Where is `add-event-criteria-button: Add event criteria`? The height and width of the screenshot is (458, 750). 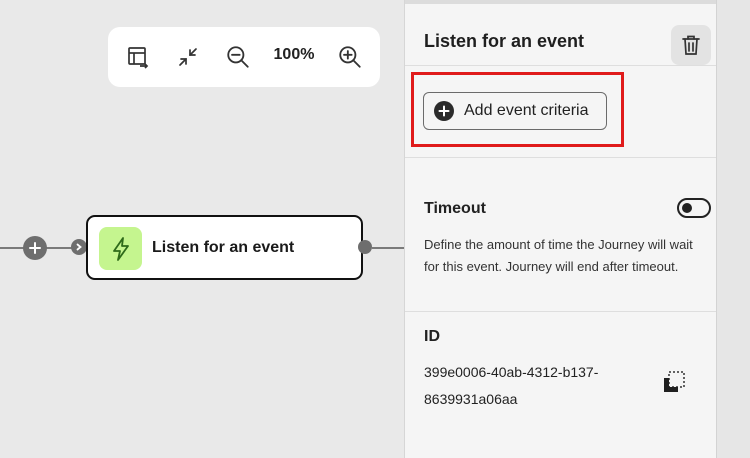
add-event-criteria-button: Add event criteria is located at coordinates (515, 111).